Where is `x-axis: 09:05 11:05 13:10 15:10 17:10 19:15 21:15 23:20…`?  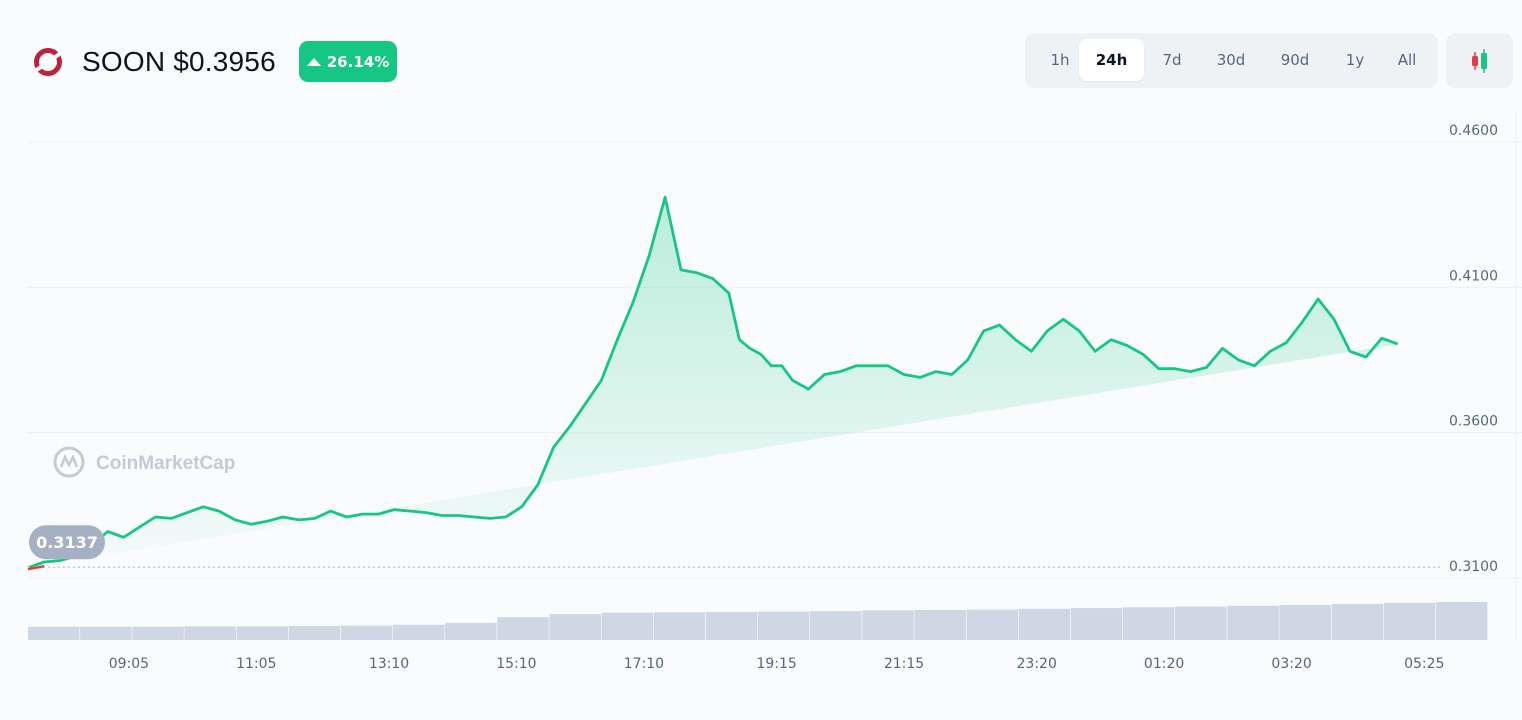 x-axis: 09:05 11:05 13:10 15:10 17:10 19:15 21:15 23:20… is located at coordinates (777, 664).